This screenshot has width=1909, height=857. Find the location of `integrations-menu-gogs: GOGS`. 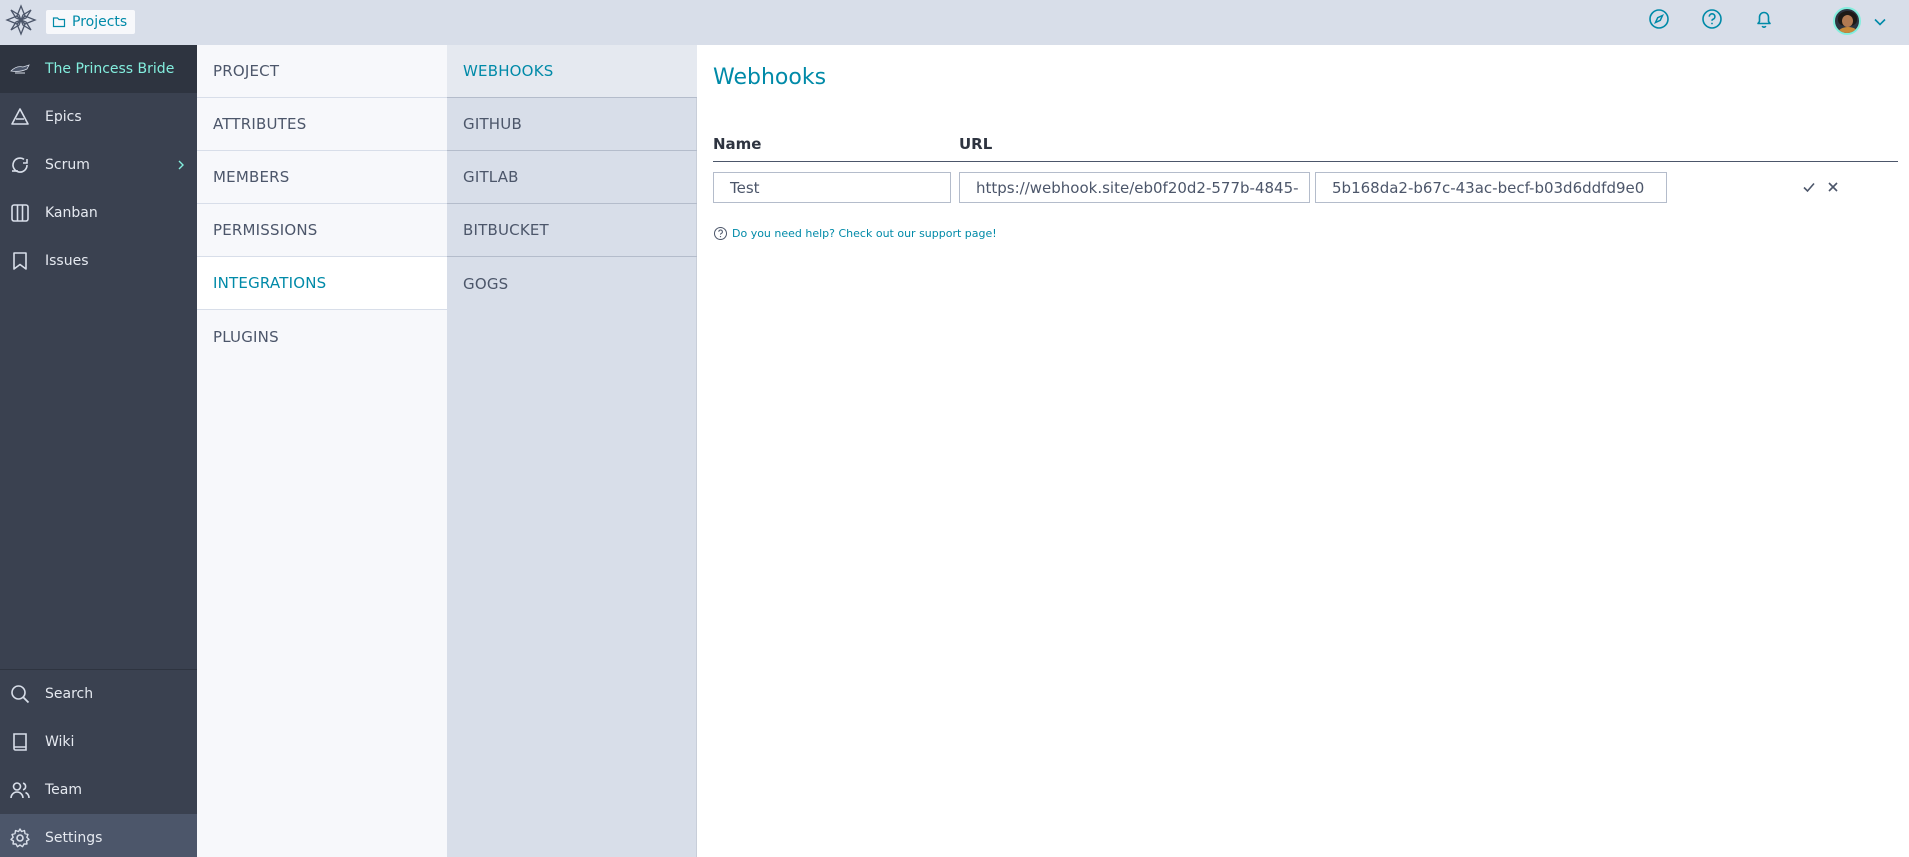

integrations-menu-gogs: GOGS is located at coordinates (572, 283).